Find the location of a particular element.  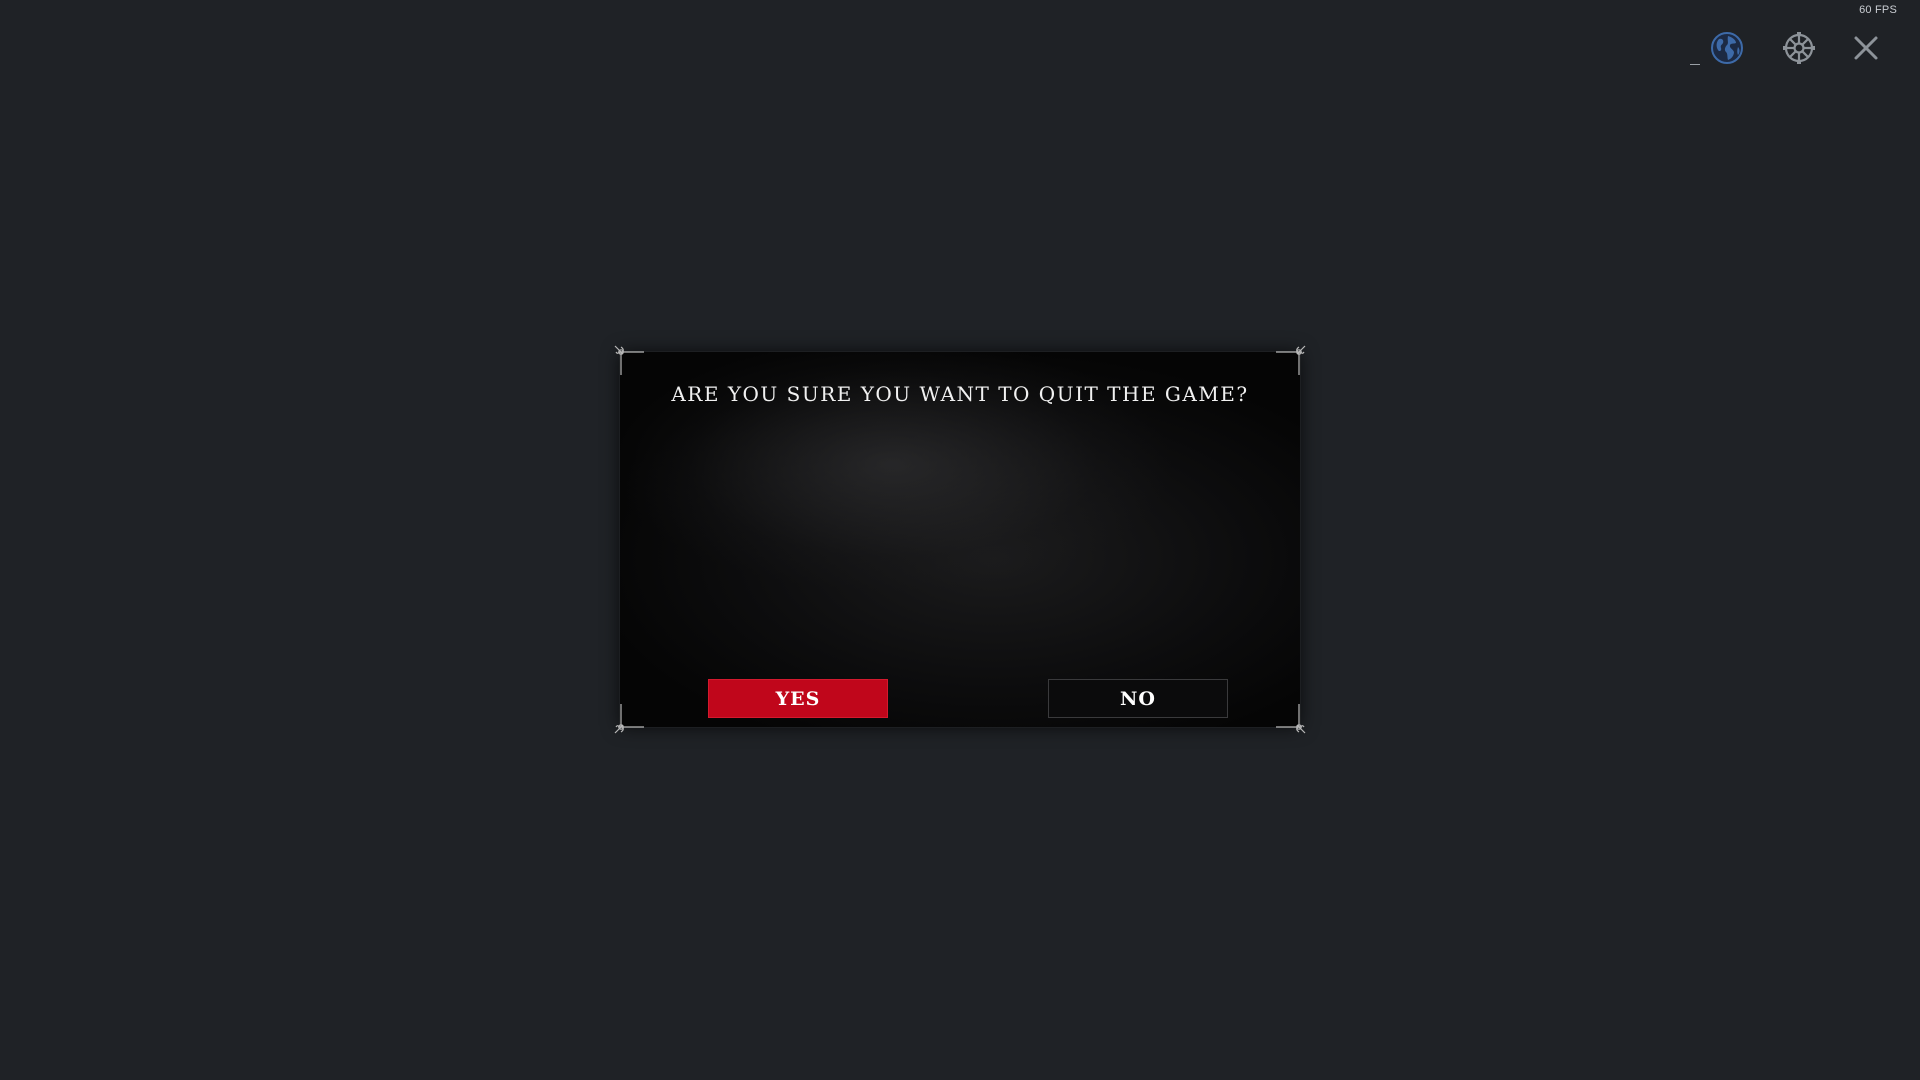

globe-icon is located at coordinates (1727, 48).